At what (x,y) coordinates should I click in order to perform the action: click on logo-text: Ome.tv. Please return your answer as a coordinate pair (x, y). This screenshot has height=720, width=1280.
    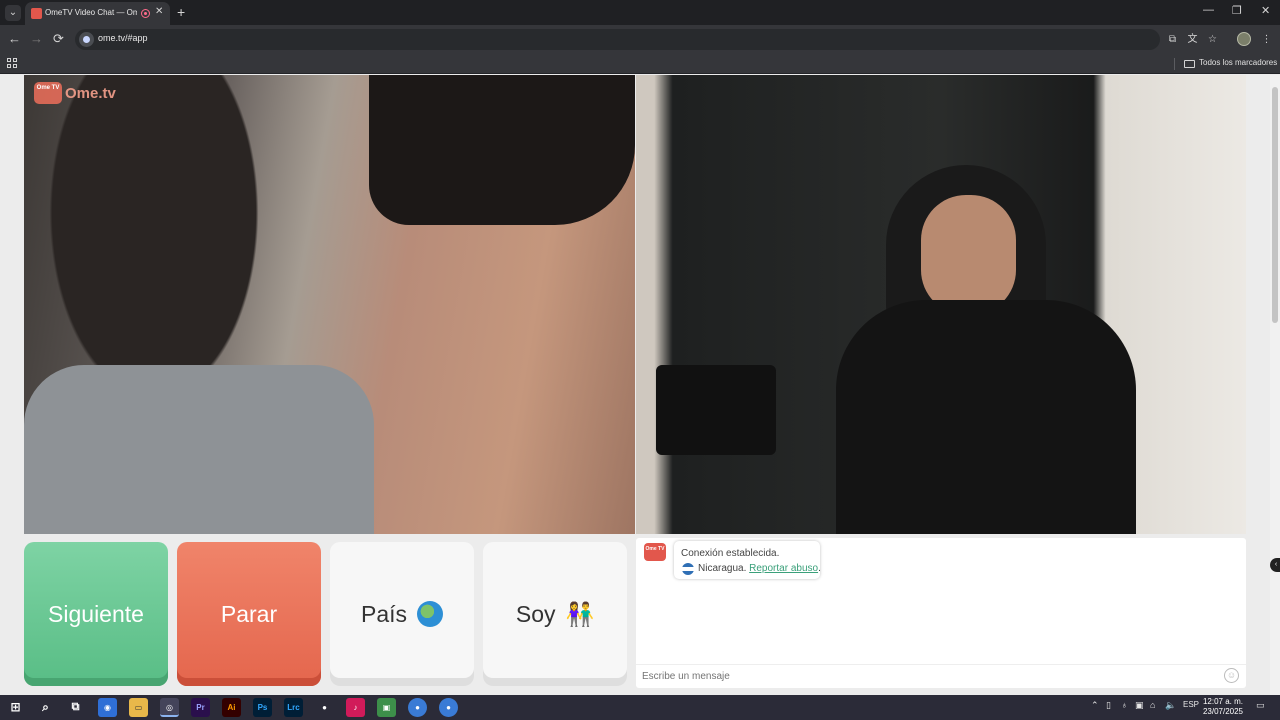
    Looking at the image, I should click on (90, 93).